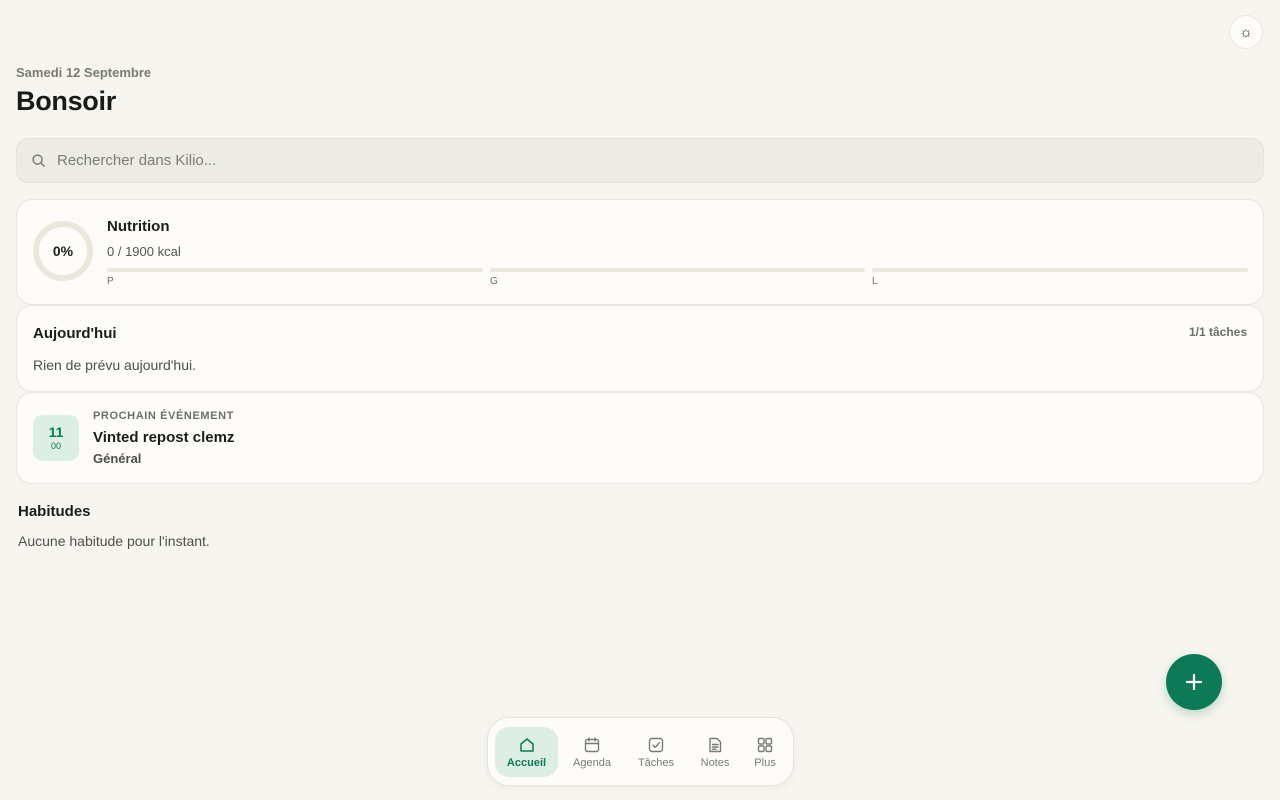  I want to click on nav-item-notes: Notes, so click(715, 752).